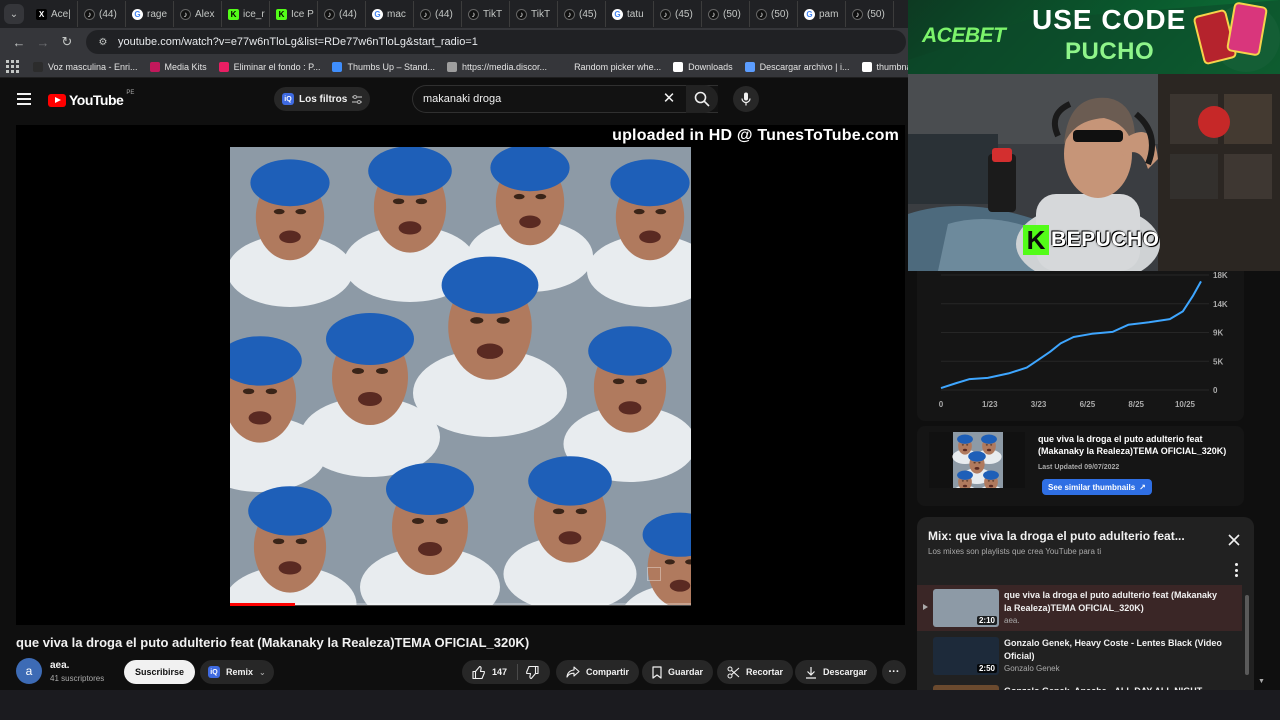 The width and height of the screenshot is (1280, 720). Describe the element at coordinates (755, 672) in the screenshot. I see `clip-button: Recortar` at that location.